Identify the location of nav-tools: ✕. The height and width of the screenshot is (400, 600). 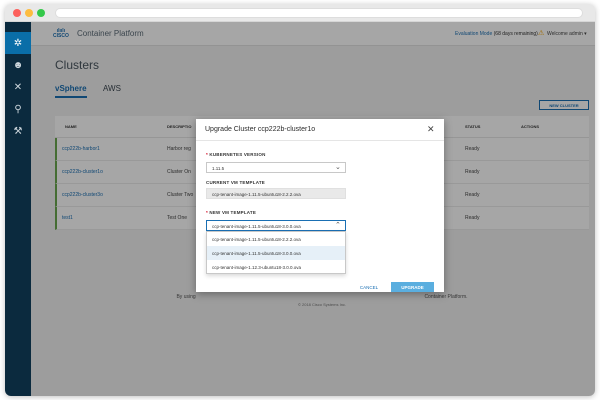
(18, 87).